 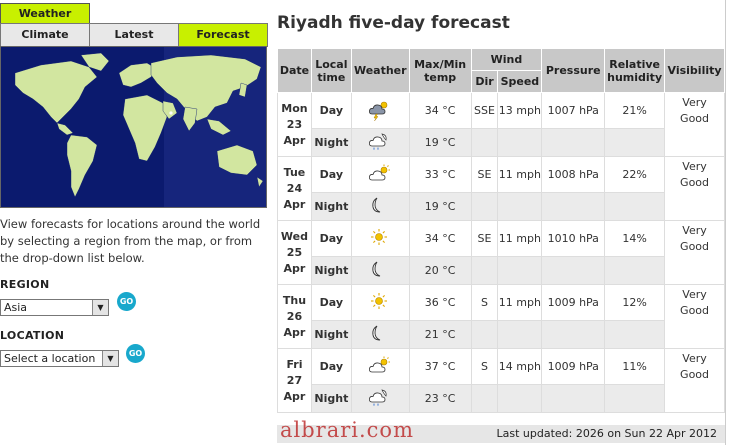 I want to click on humidity: 14%, so click(x=635, y=238).